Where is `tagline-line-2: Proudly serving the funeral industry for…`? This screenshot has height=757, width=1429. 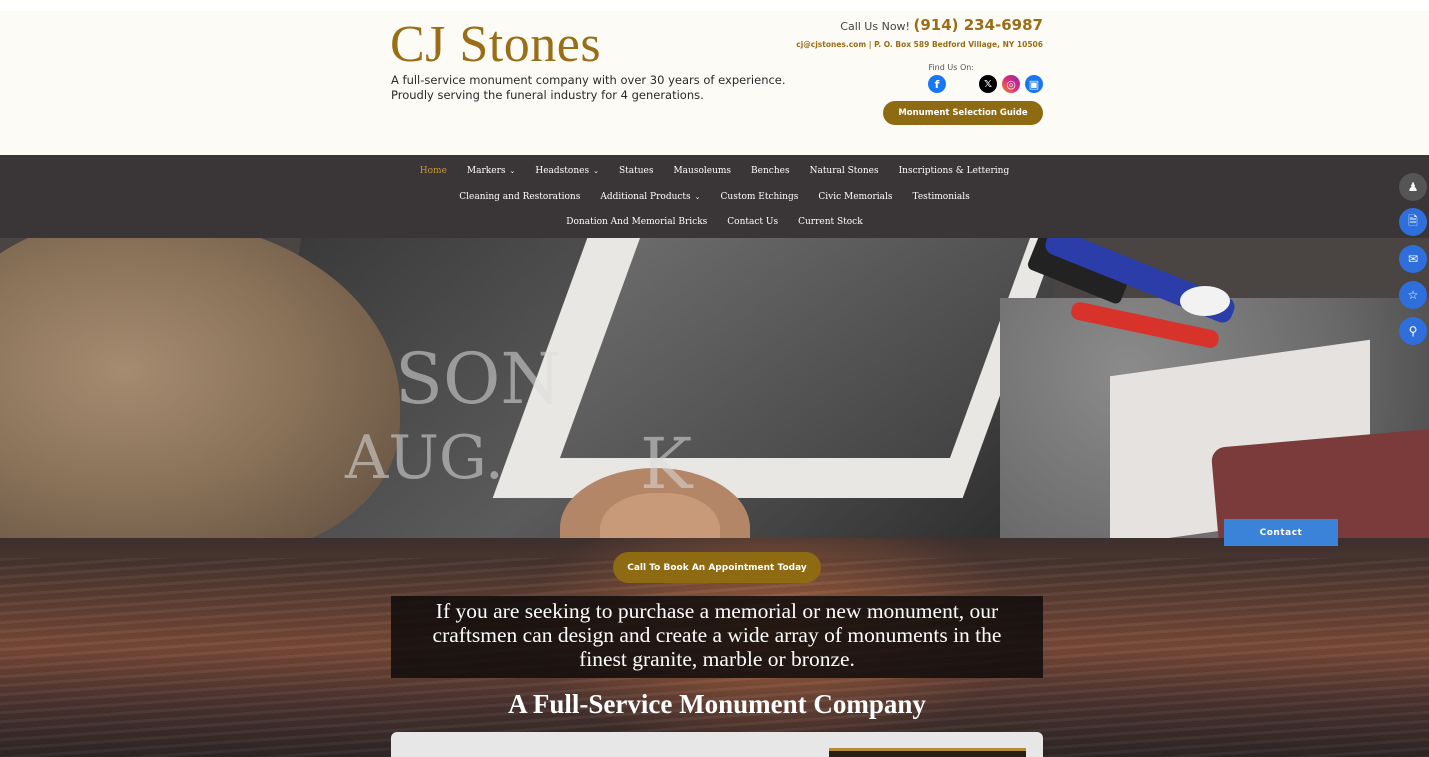
tagline-line-2: Proudly serving the funeral industry for… is located at coordinates (547, 95).